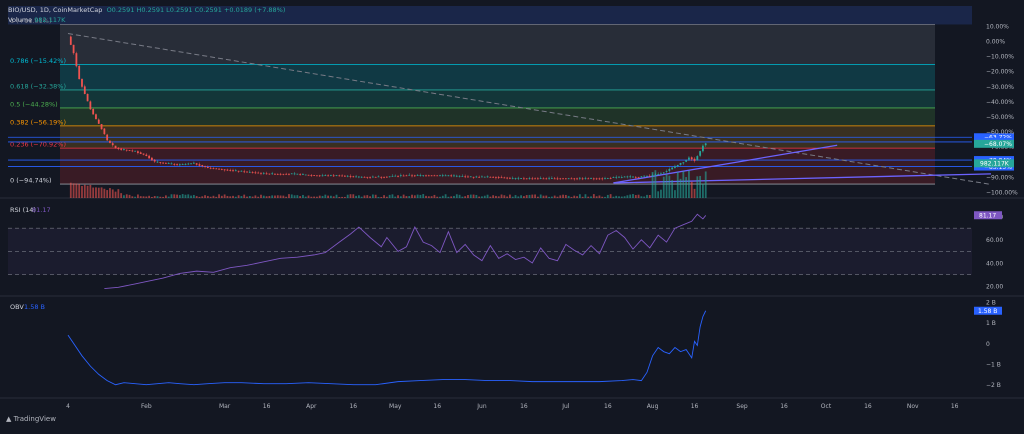 The height and width of the screenshot is (434, 1024). I want to click on tradingview-logo: ▲ TradingView, so click(31, 419).